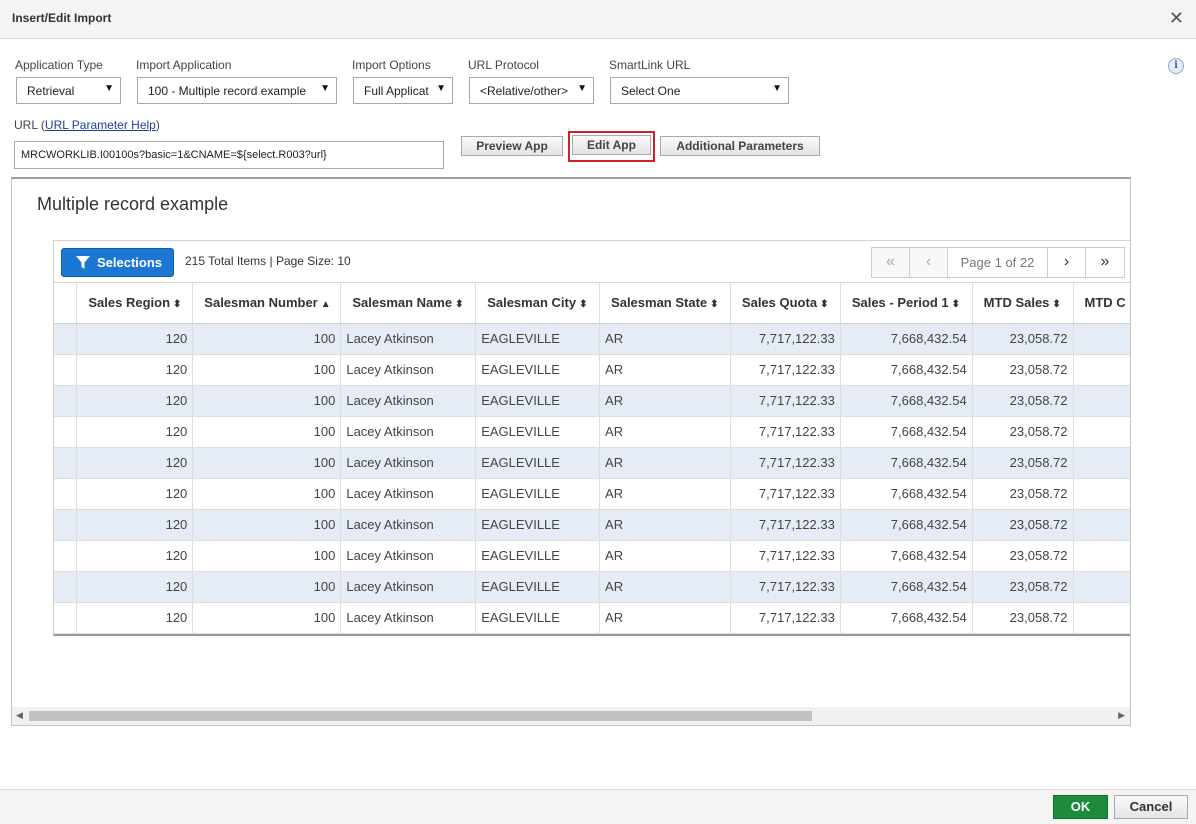  Describe the element at coordinates (785, 303) in the screenshot. I see `column-header: Sales Quota ⬍` at that location.